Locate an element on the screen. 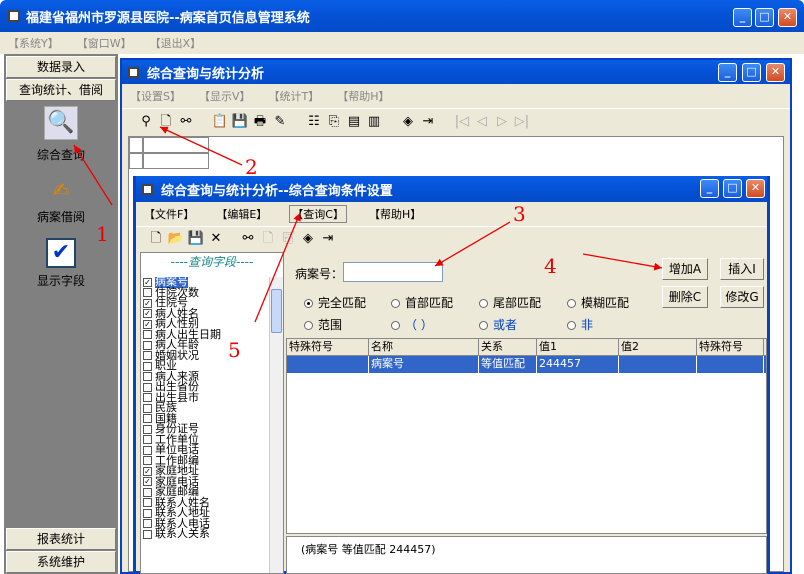 The width and height of the screenshot is (804, 574). annotation-4: 4 is located at coordinates (550, 266).